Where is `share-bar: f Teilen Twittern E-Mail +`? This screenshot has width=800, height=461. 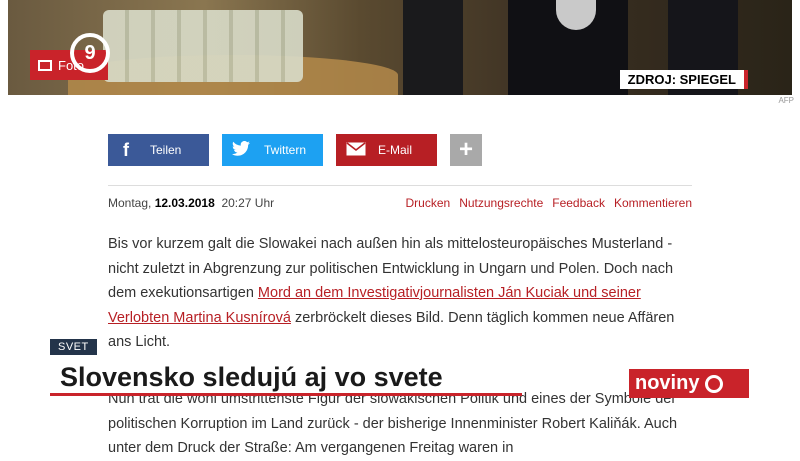
share-bar: f Teilen Twittern E-Mail + is located at coordinates (295, 150).